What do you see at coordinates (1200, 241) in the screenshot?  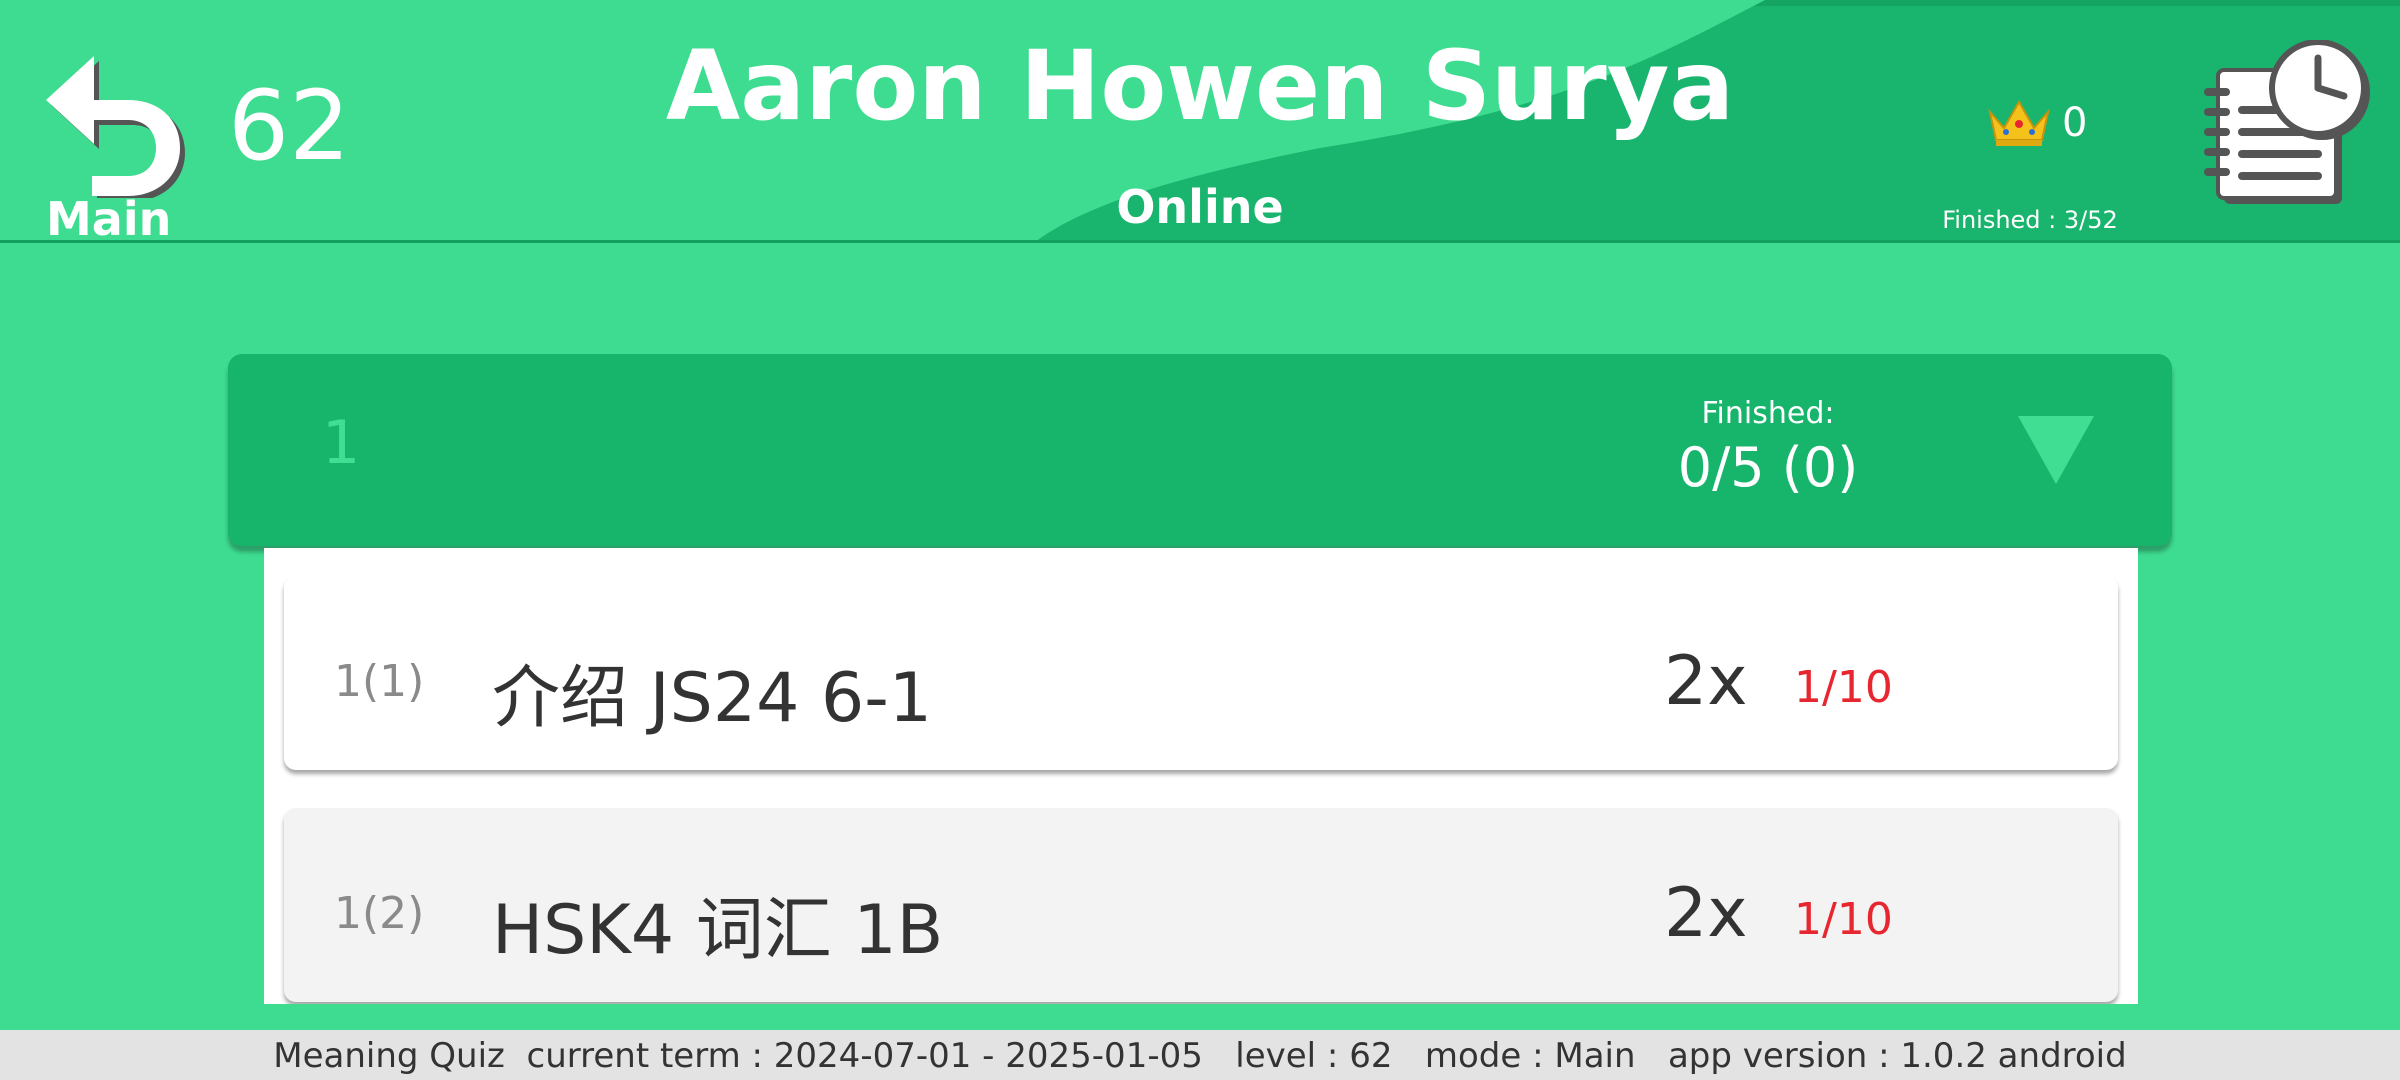 I see `header-bottom-border` at bounding box center [1200, 241].